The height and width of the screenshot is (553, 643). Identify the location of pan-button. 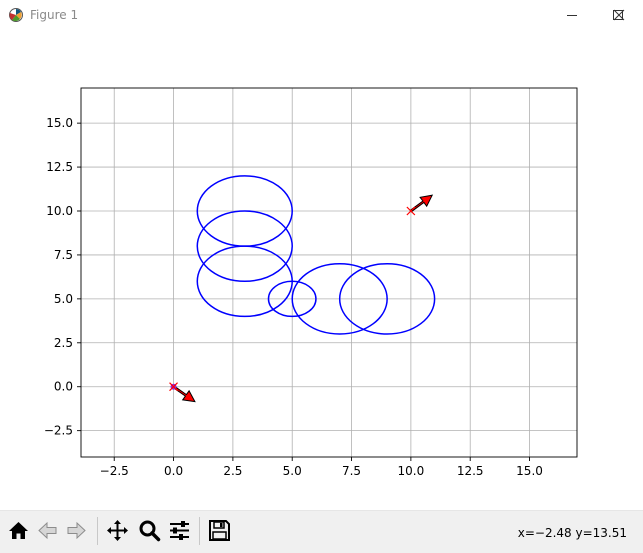
(117, 530).